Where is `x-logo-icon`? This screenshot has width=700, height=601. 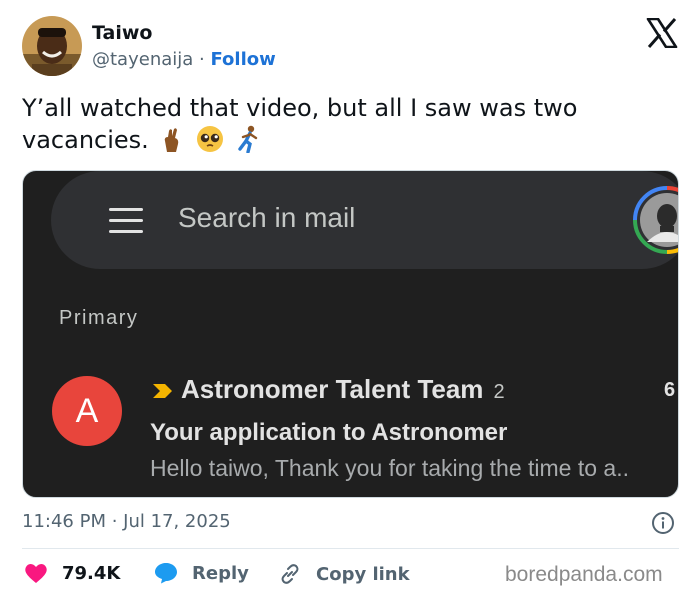
x-logo-icon is located at coordinates (662, 33).